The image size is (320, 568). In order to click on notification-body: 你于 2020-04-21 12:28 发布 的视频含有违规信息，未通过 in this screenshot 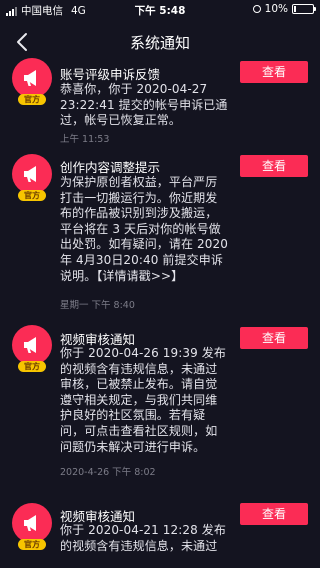, I will do `click(143, 538)`.